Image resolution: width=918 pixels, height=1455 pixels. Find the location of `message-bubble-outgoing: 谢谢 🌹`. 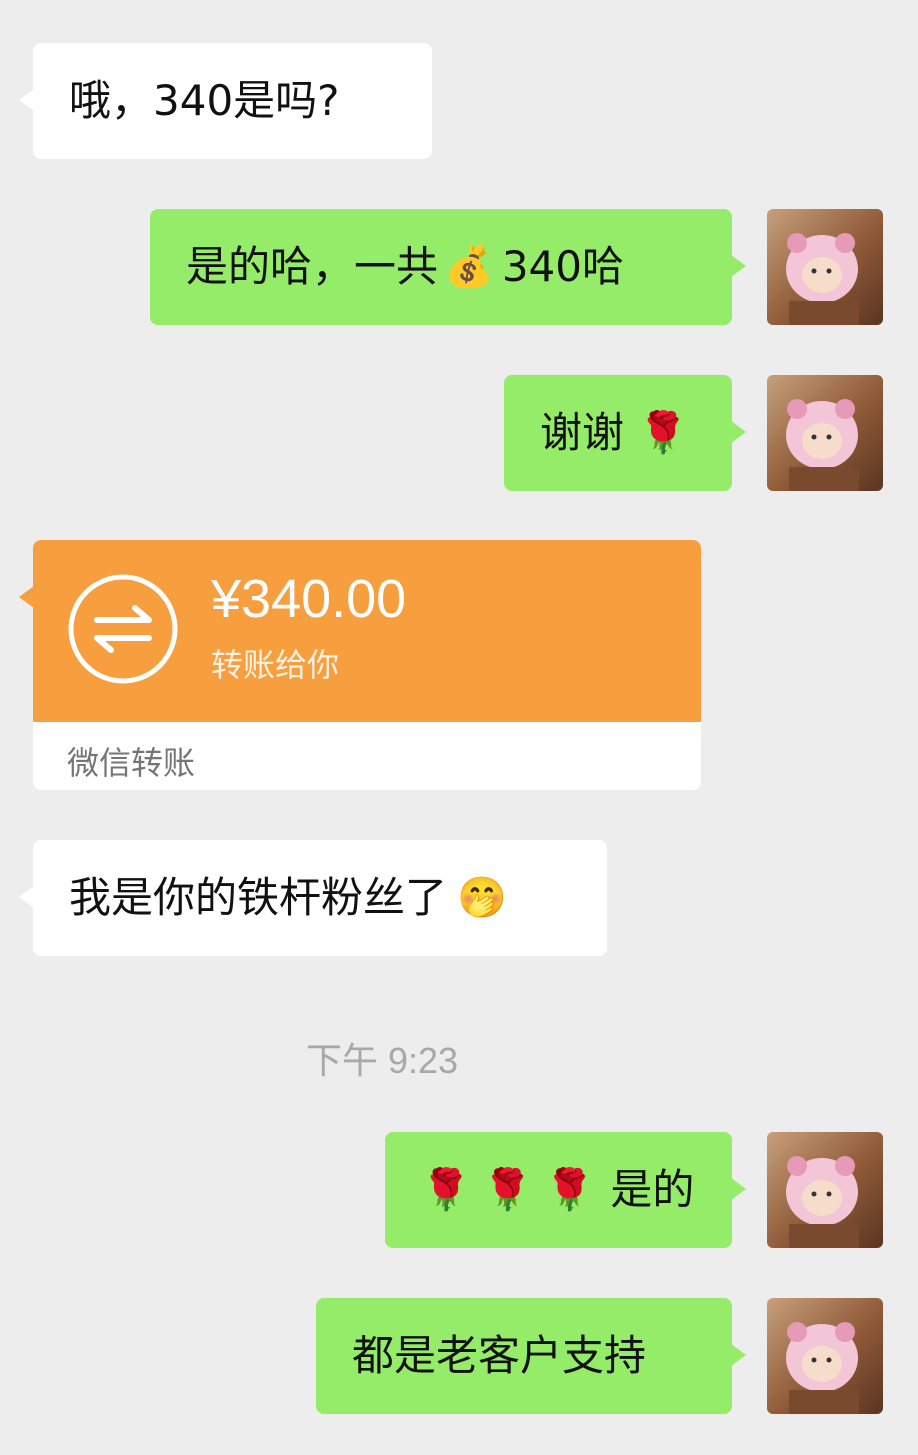

message-bubble-outgoing: 谢谢 🌹 is located at coordinates (625, 433).